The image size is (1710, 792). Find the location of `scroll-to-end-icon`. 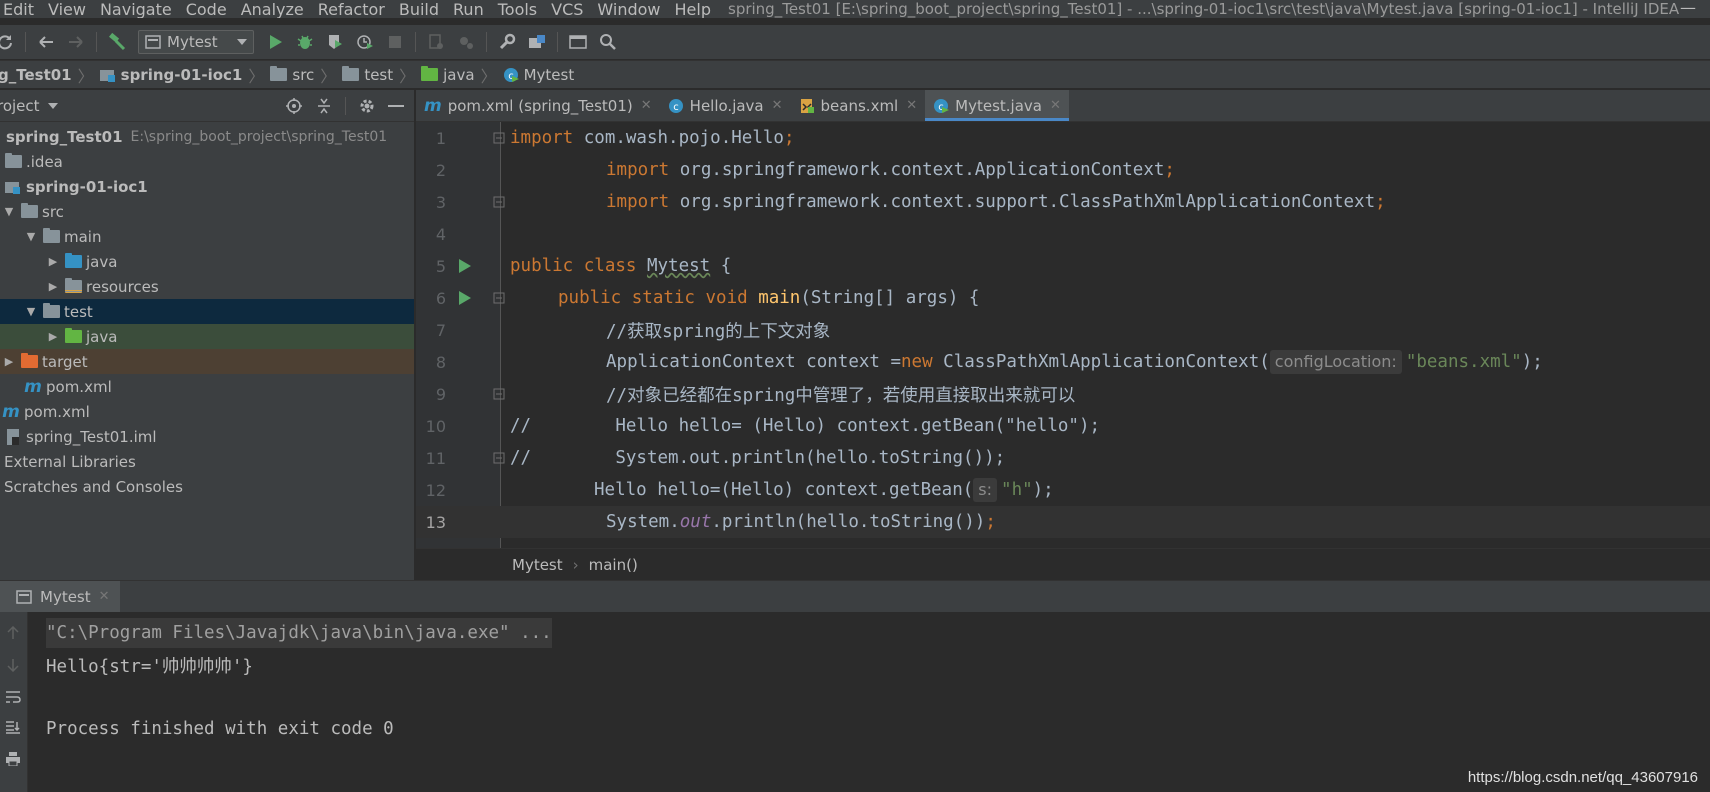

scroll-to-end-icon is located at coordinates (13, 727).